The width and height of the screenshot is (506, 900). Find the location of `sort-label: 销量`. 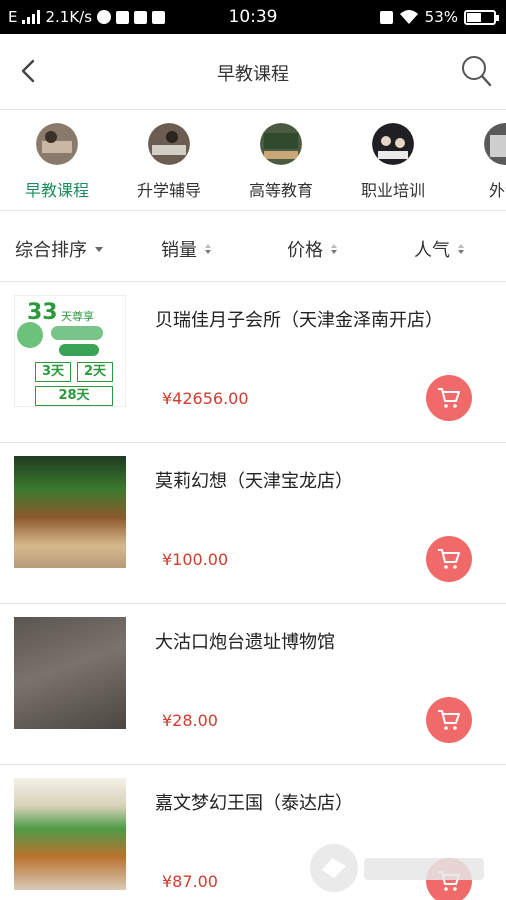

sort-label: 销量 is located at coordinates (179, 250).